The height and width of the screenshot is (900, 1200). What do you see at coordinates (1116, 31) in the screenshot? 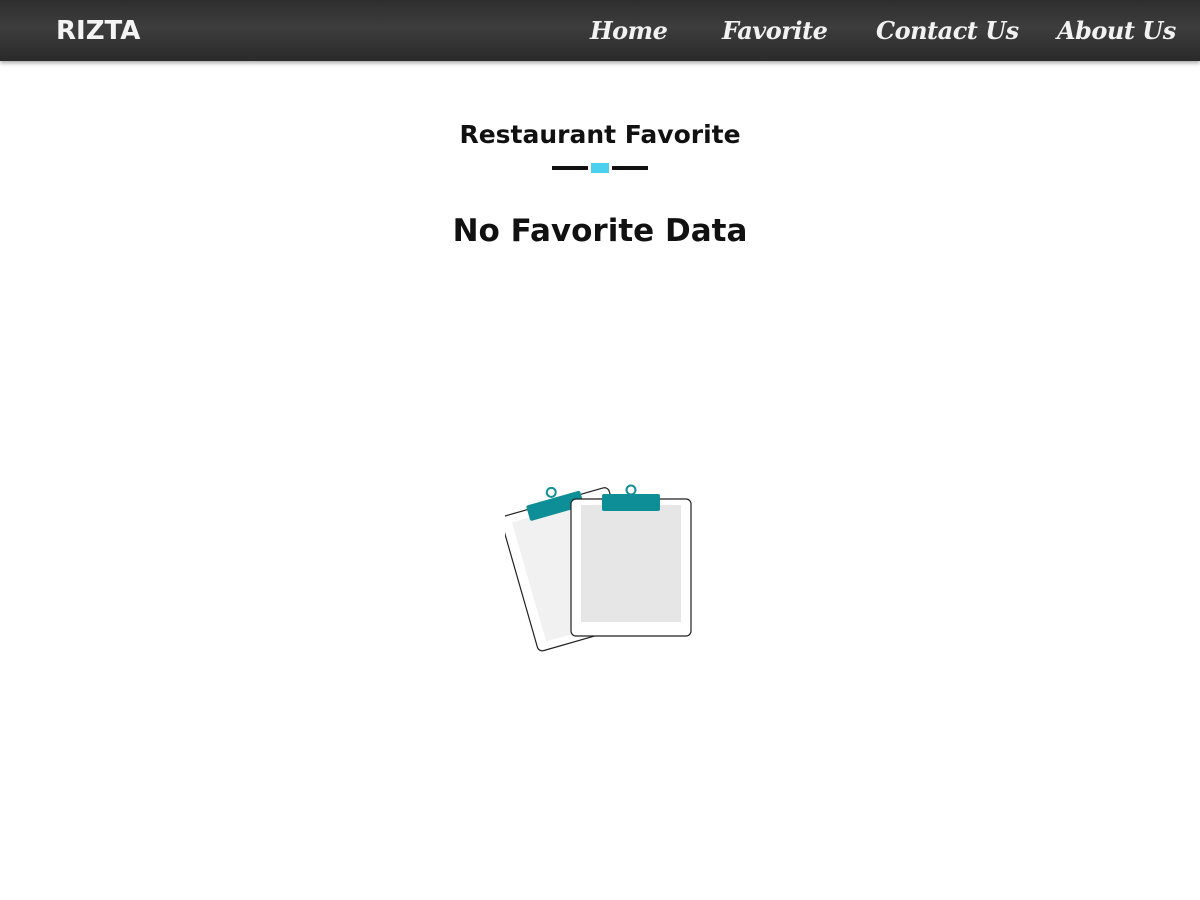
I see `nav-link-about-us: About Us` at bounding box center [1116, 31].